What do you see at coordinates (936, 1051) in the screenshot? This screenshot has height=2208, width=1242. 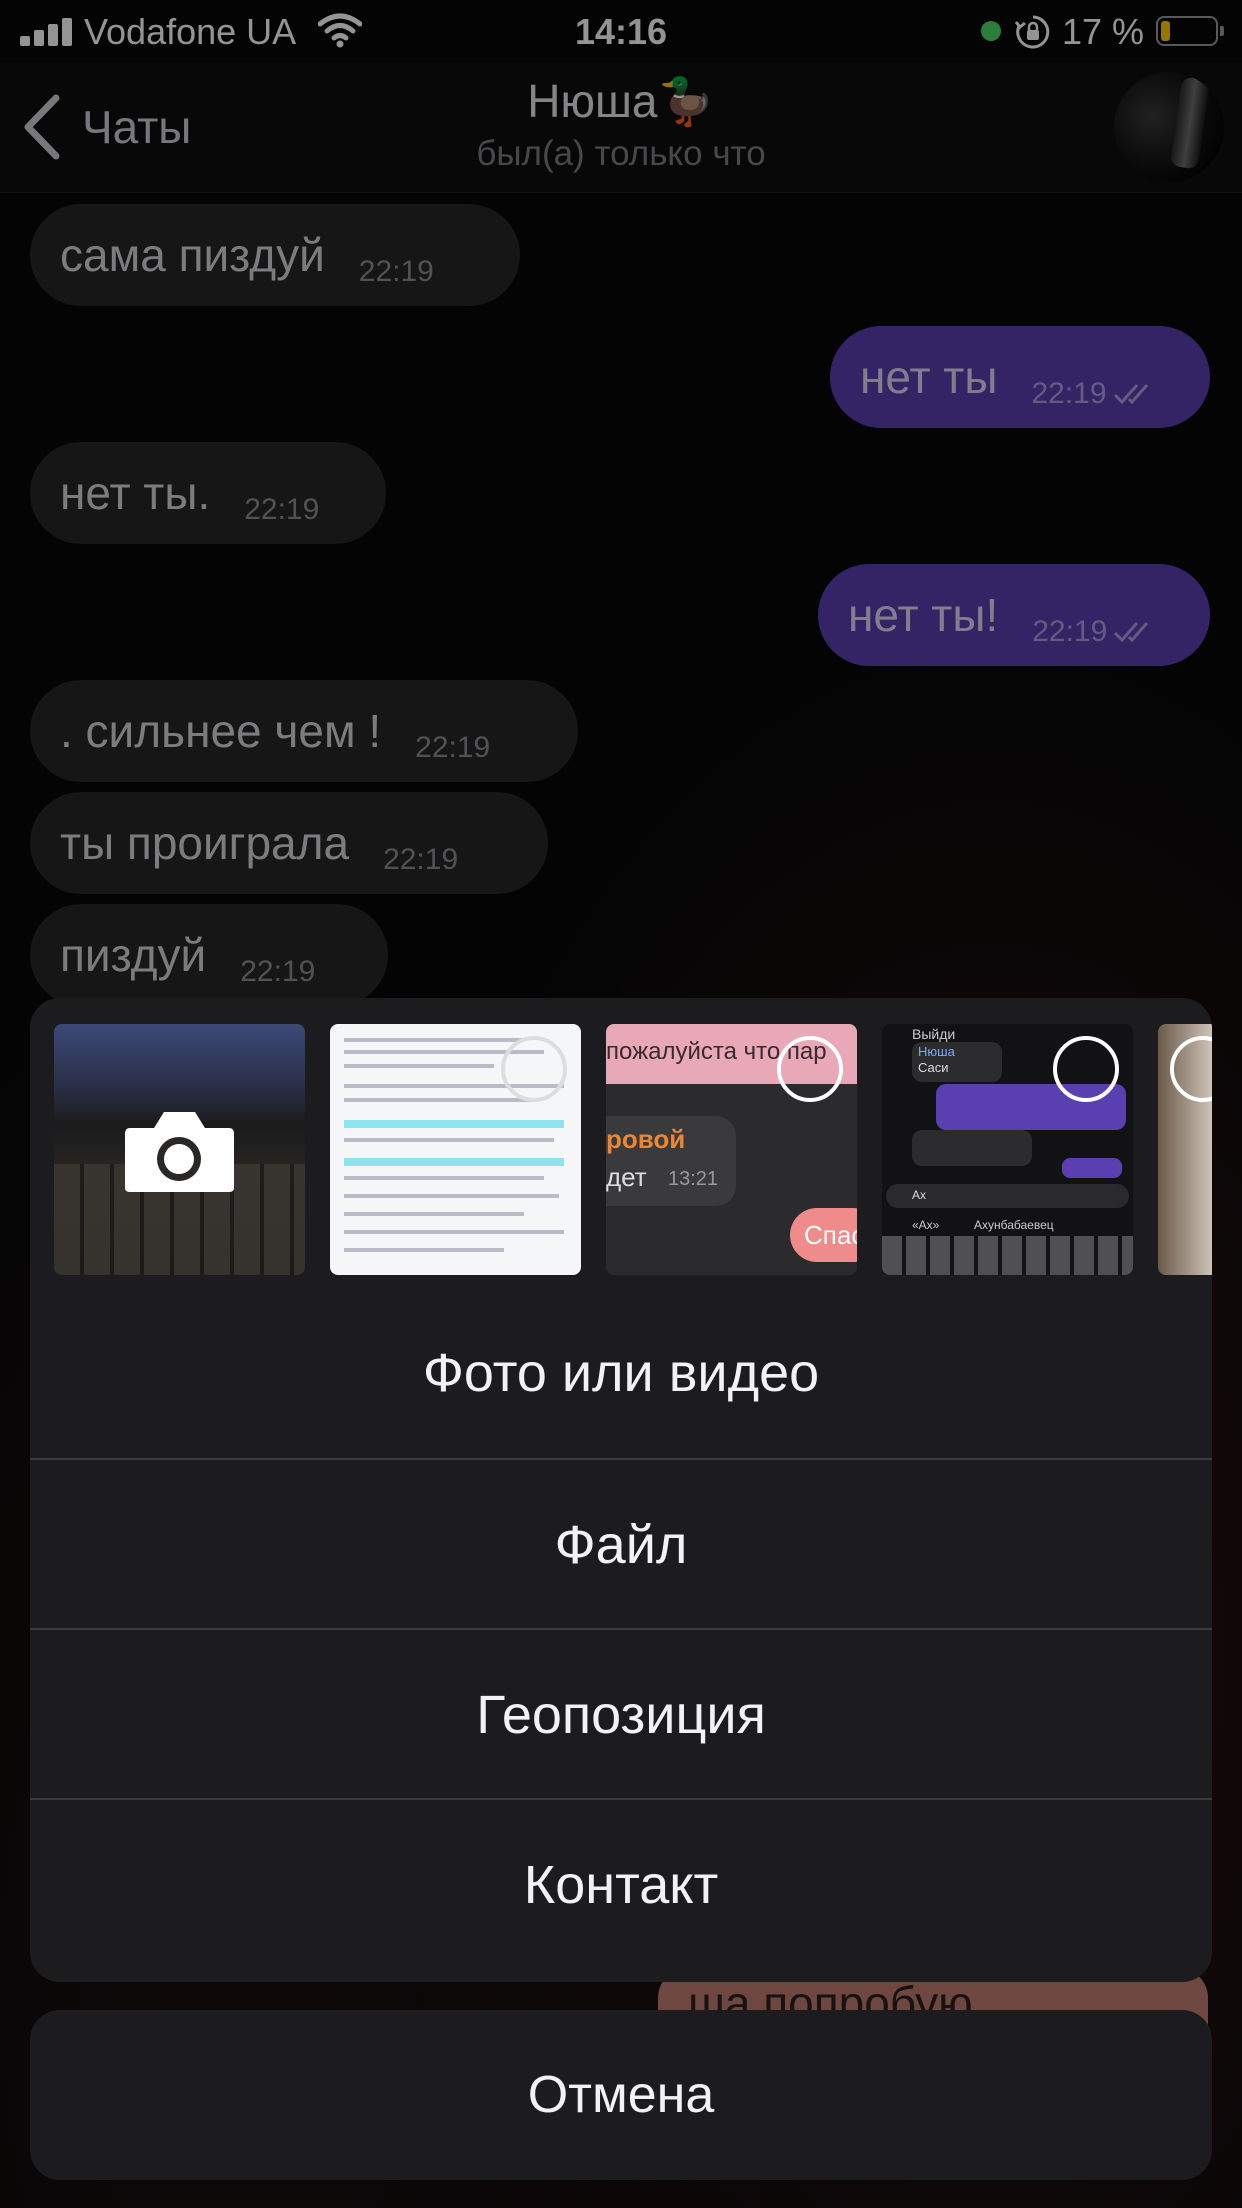 I see `thumb-text: Нюша` at bounding box center [936, 1051].